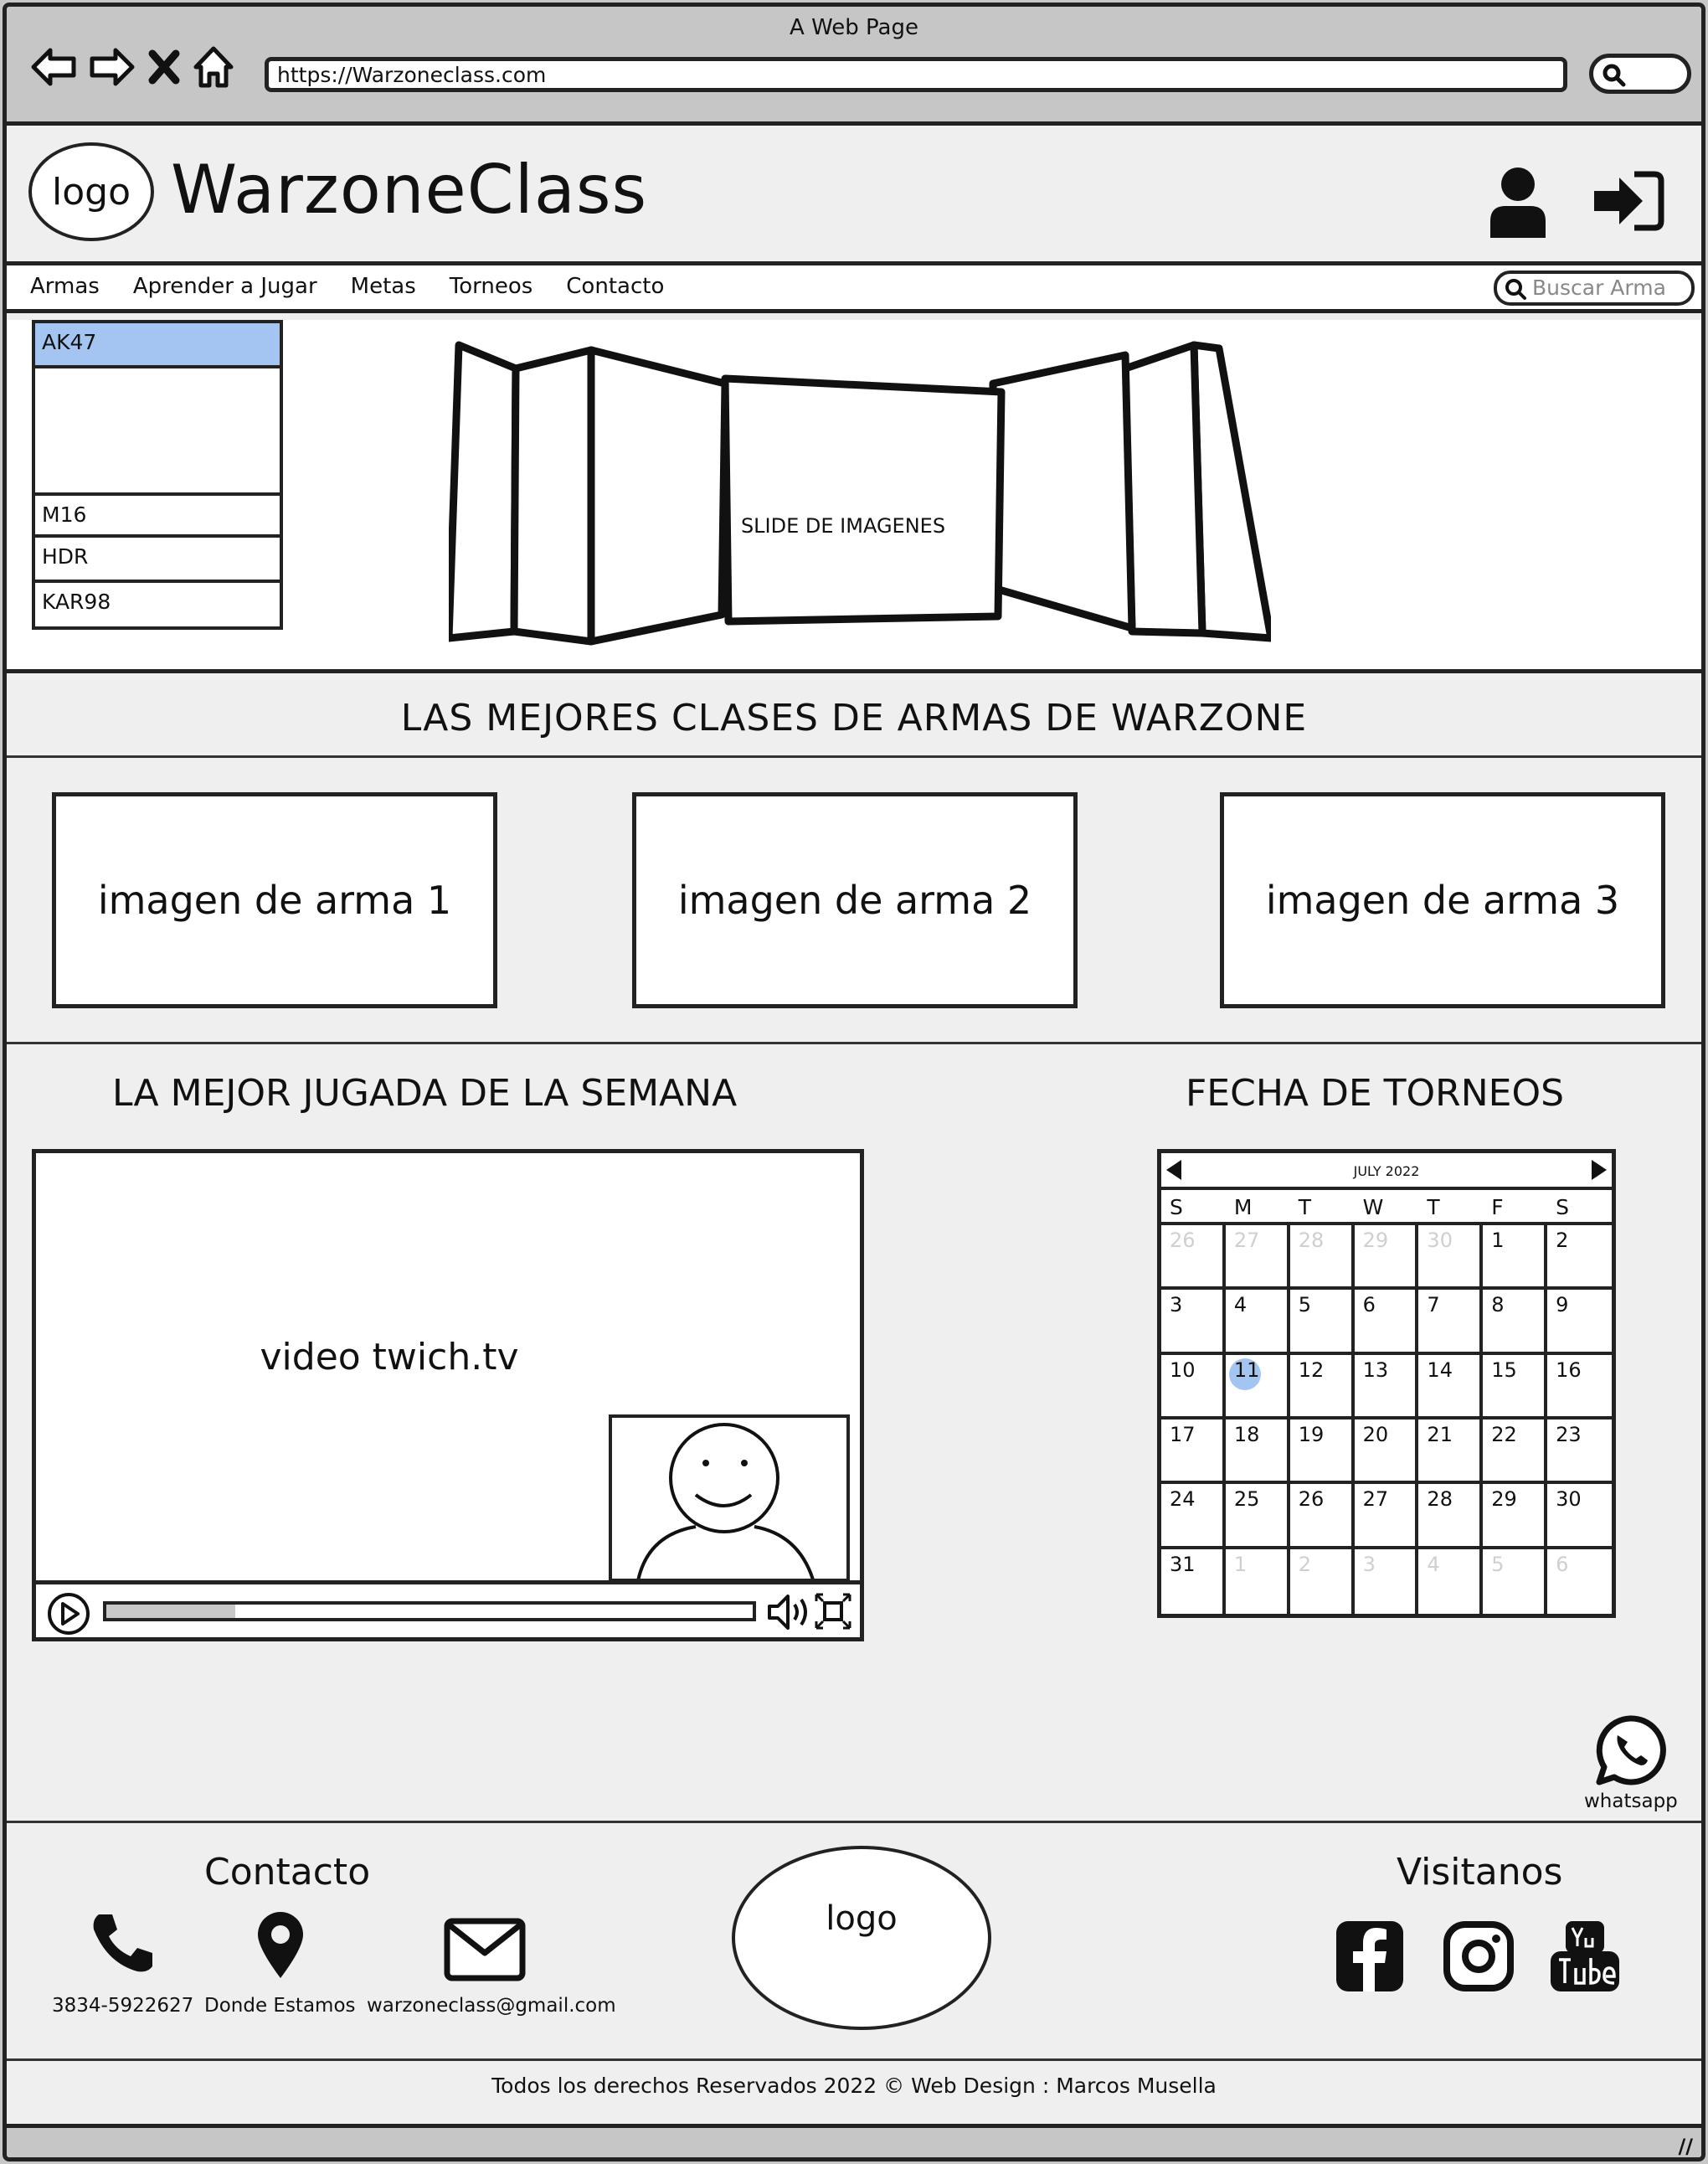  What do you see at coordinates (1563, 1305) in the screenshot?
I see `calendar-day-number: 9` at bounding box center [1563, 1305].